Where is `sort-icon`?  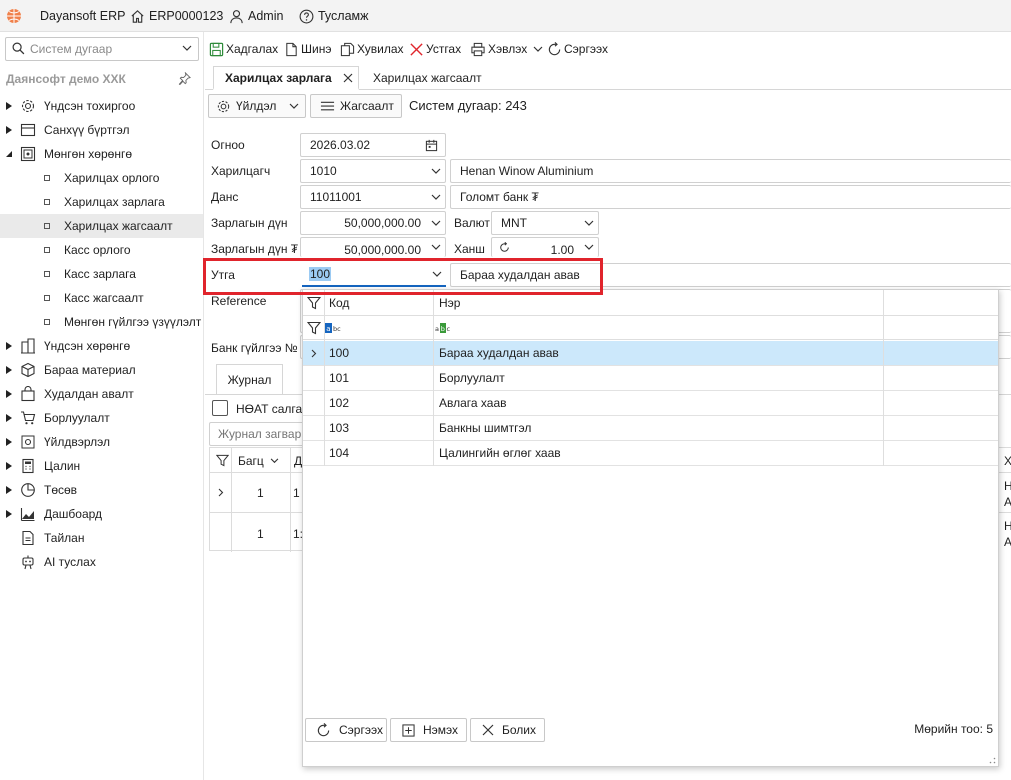
sort-icon is located at coordinates (274, 461).